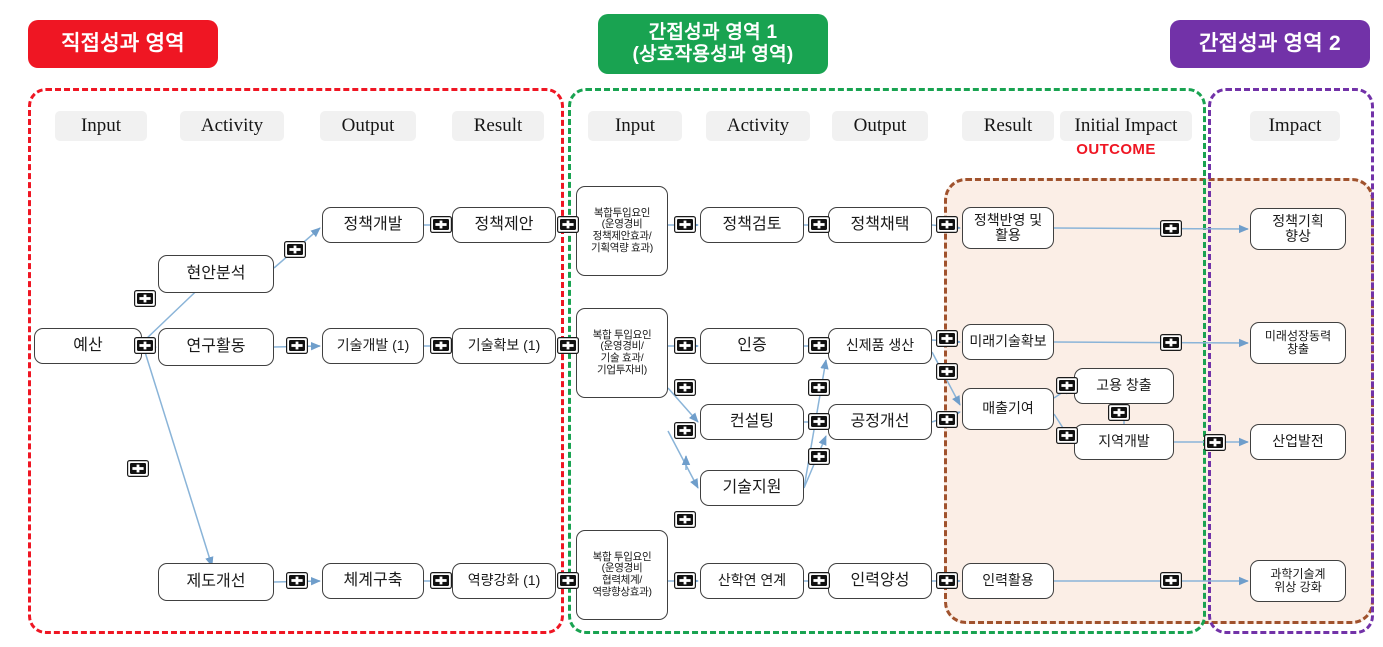 Image resolution: width=1383 pixels, height=647 pixels. What do you see at coordinates (685, 430) in the screenshot?
I see `plus-icon-comp2-support` at bounding box center [685, 430].